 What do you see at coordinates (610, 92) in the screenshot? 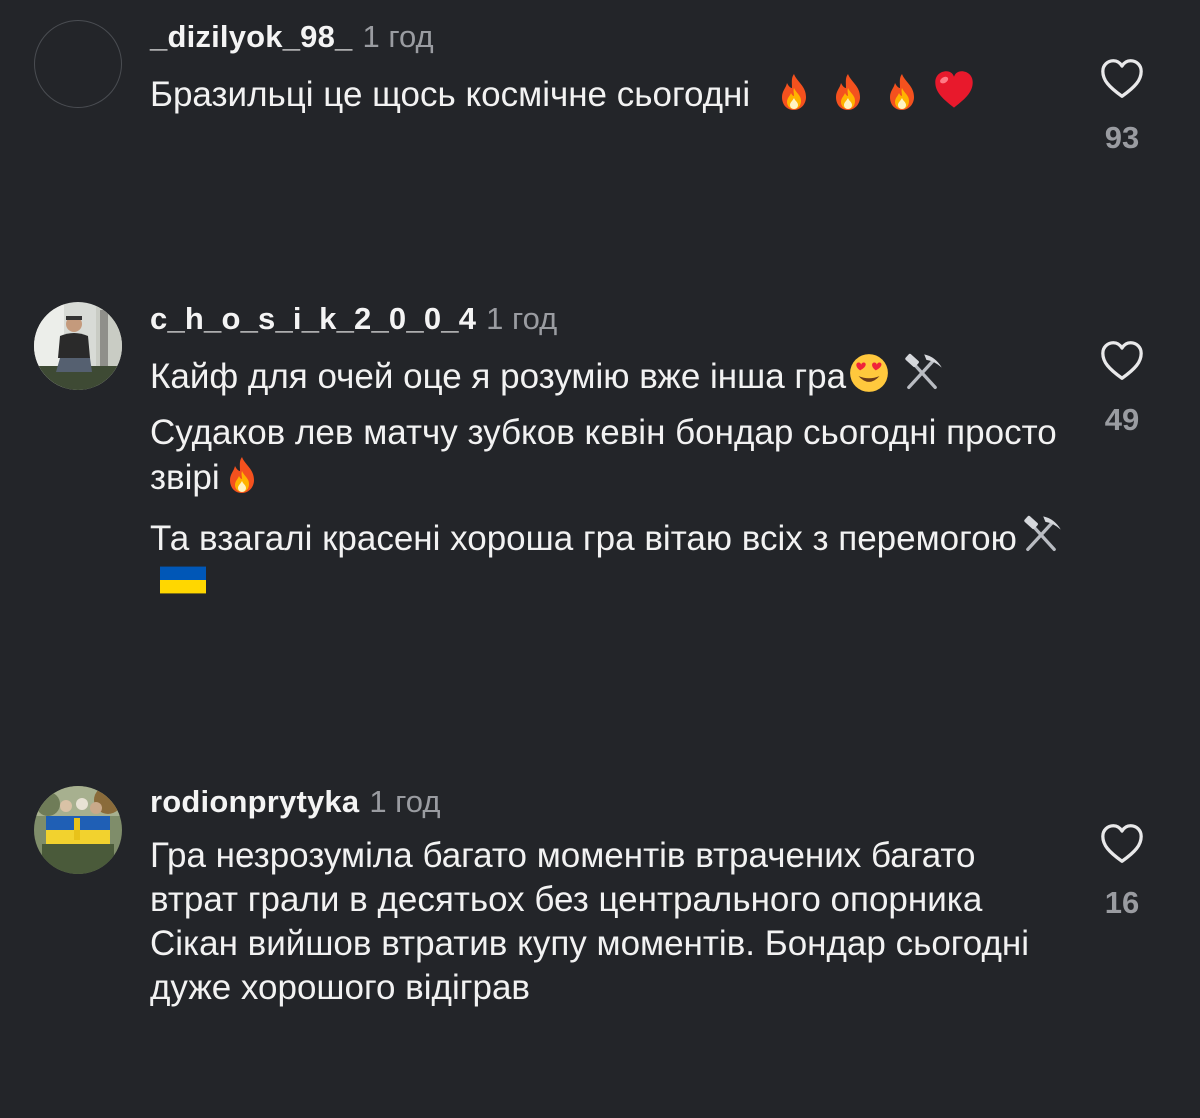
I see `comment-paragraph: Бразильці це щось космічне сьогодні` at bounding box center [610, 92].